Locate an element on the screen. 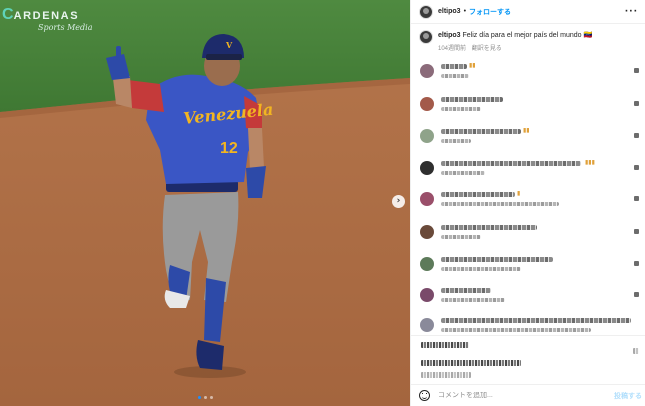  more-options-icon: ··· is located at coordinates (631, 12).